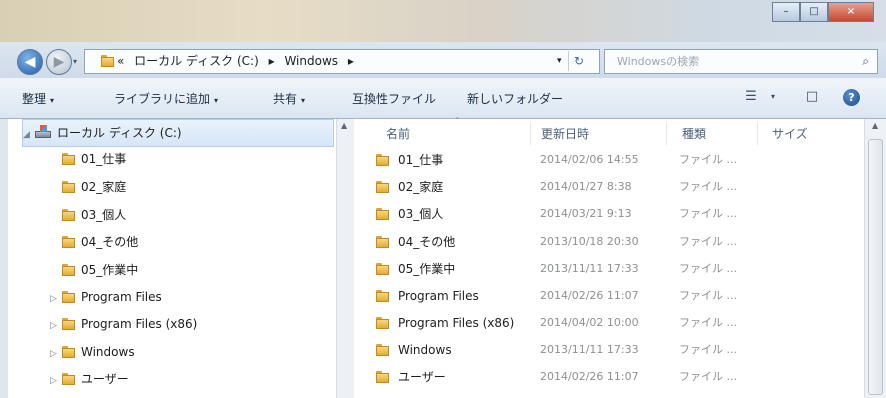 The image size is (886, 398). I want to click on view-dropdown-icon: ▾, so click(773, 97).